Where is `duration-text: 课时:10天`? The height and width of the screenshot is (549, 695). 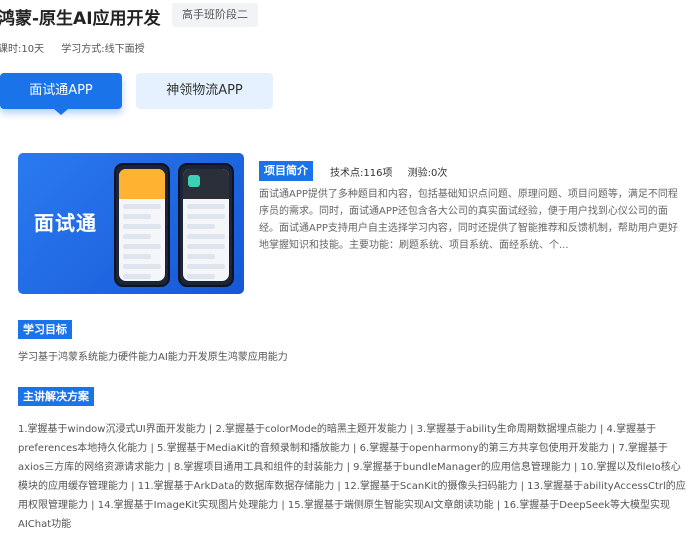
duration-text: 课时:10天 is located at coordinates (22, 49).